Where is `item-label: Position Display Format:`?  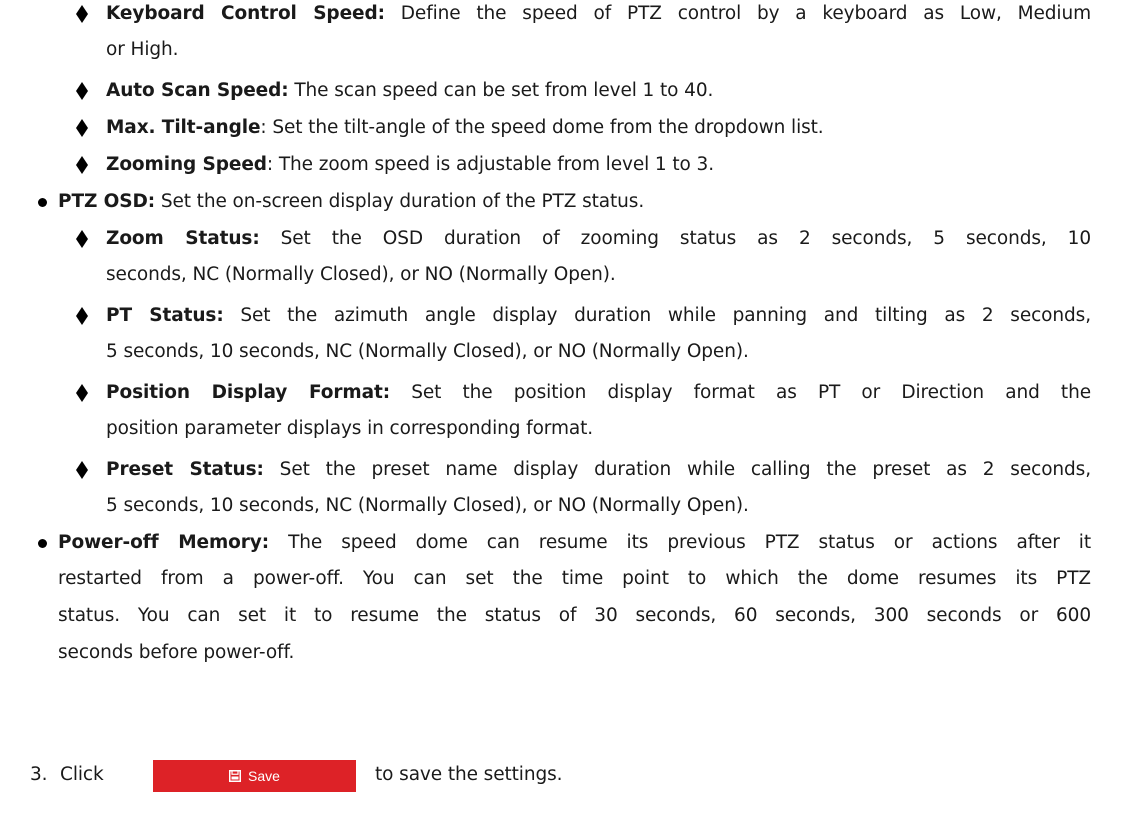 item-label: Position Display Format: is located at coordinates (248, 392).